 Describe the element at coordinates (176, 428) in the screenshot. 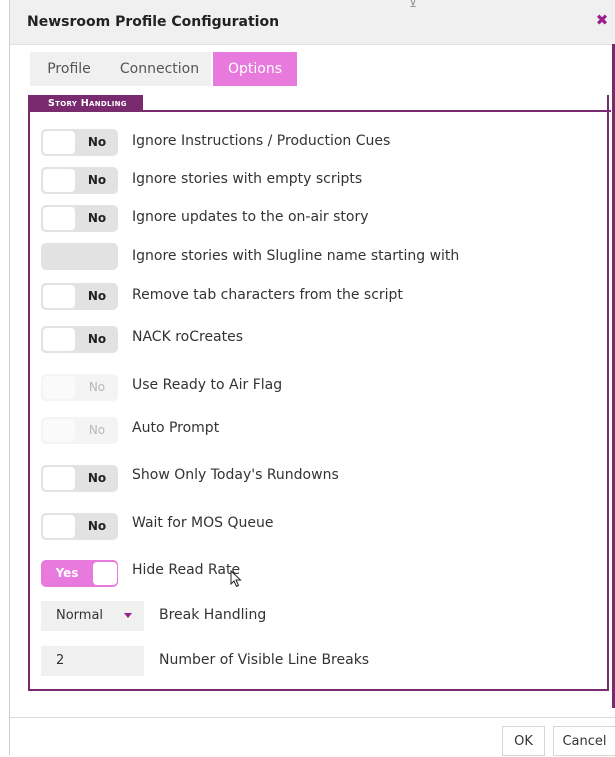

I see `option-label: Auto Prompt` at that location.